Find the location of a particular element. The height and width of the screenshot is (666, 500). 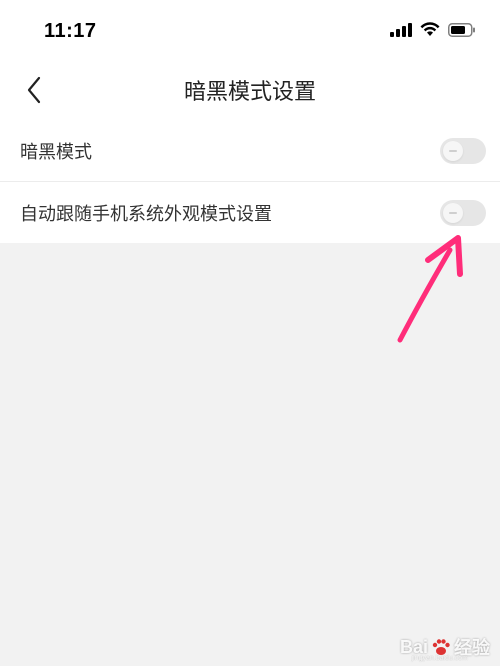

status-bar: 11:17 is located at coordinates (250, 30).